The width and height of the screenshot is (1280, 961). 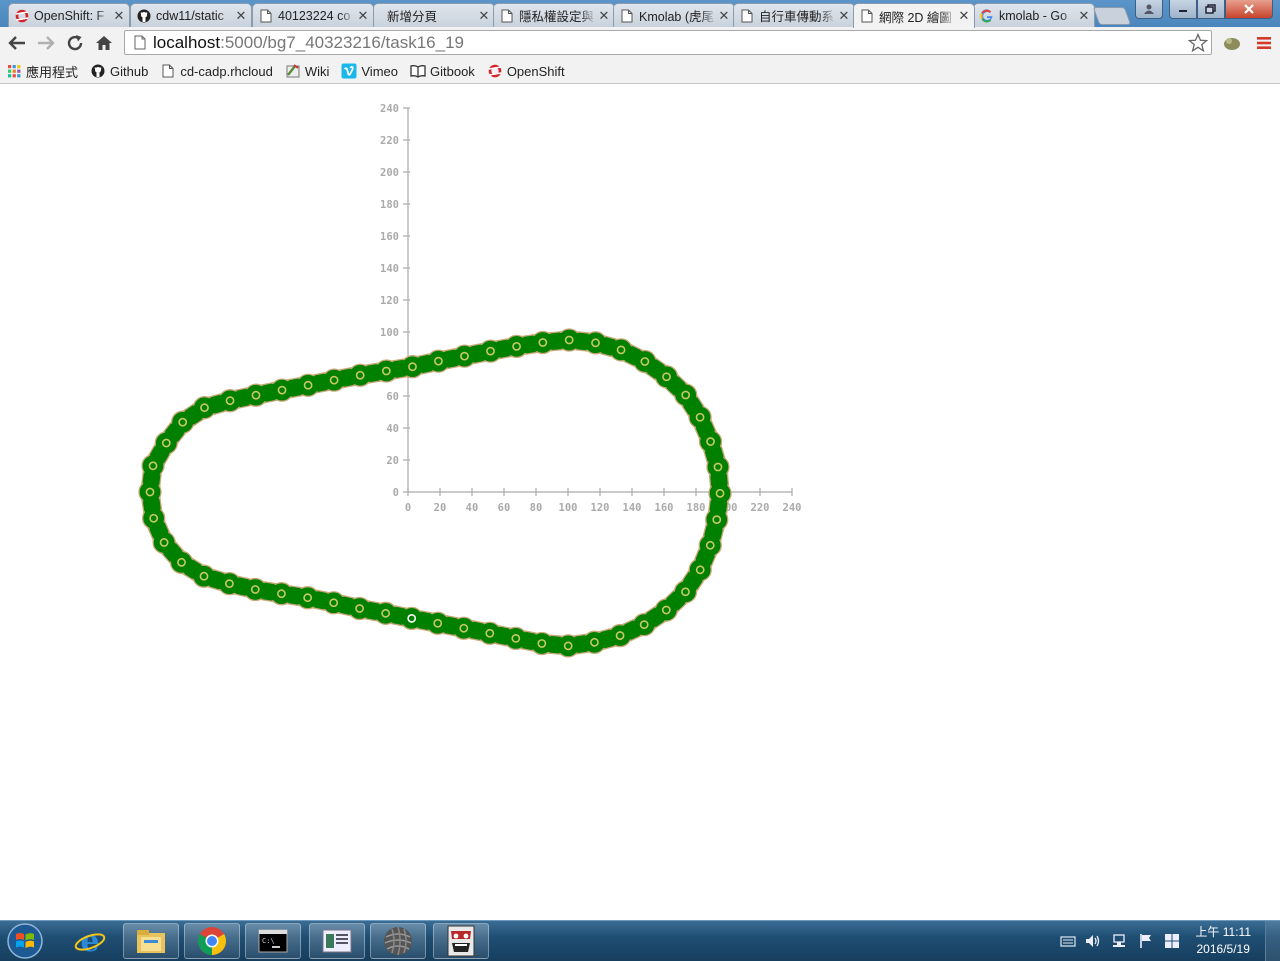 I want to click on home-button, so click(x=104, y=43).